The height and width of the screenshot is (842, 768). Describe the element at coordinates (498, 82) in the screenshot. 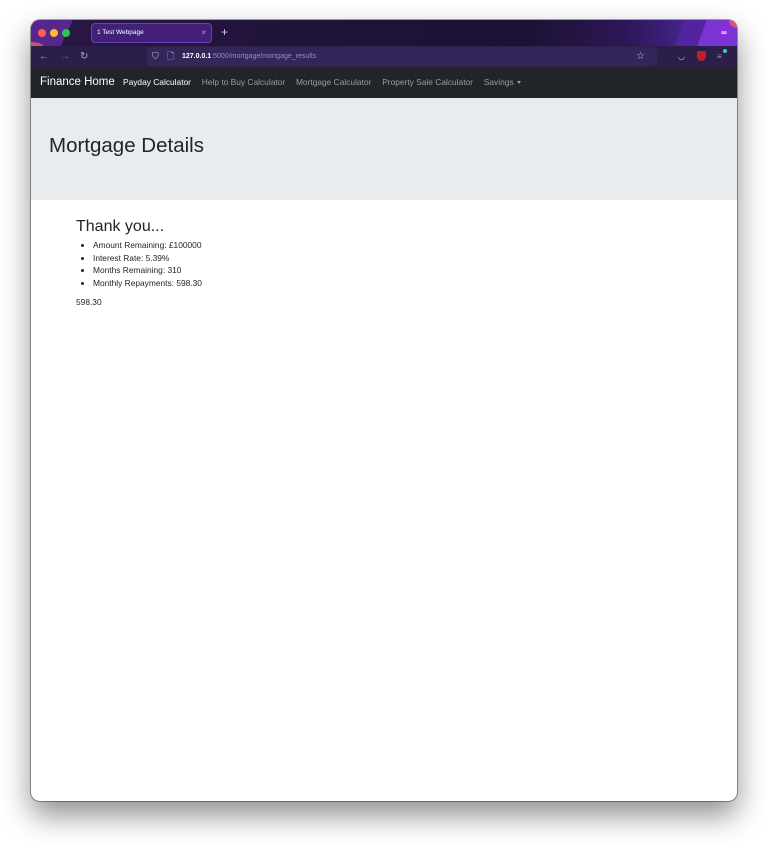

I see `nav-dropdown-label: Savings` at that location.